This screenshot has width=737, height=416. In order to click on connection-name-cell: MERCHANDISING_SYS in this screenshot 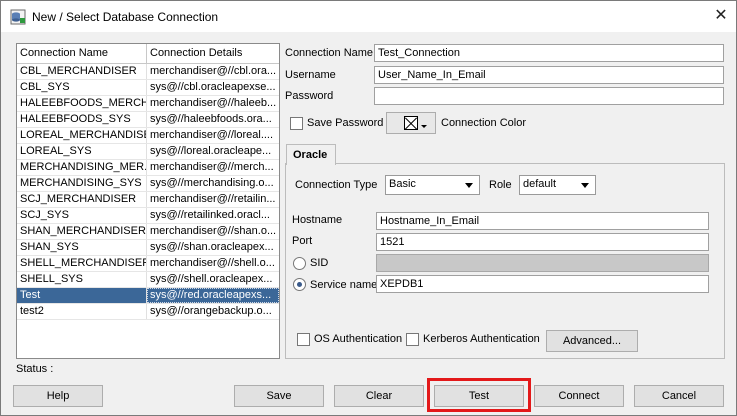, I will do `click(82, 183)`.